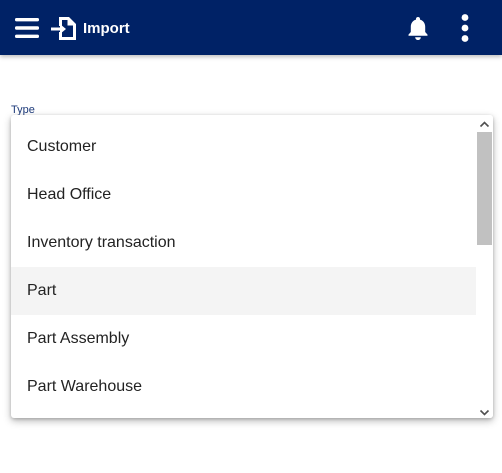  What do you see at coordinates (484, 122) in the screenshot?
I see `scroll-up-arrow-icon` at bounding box center [484, 122].